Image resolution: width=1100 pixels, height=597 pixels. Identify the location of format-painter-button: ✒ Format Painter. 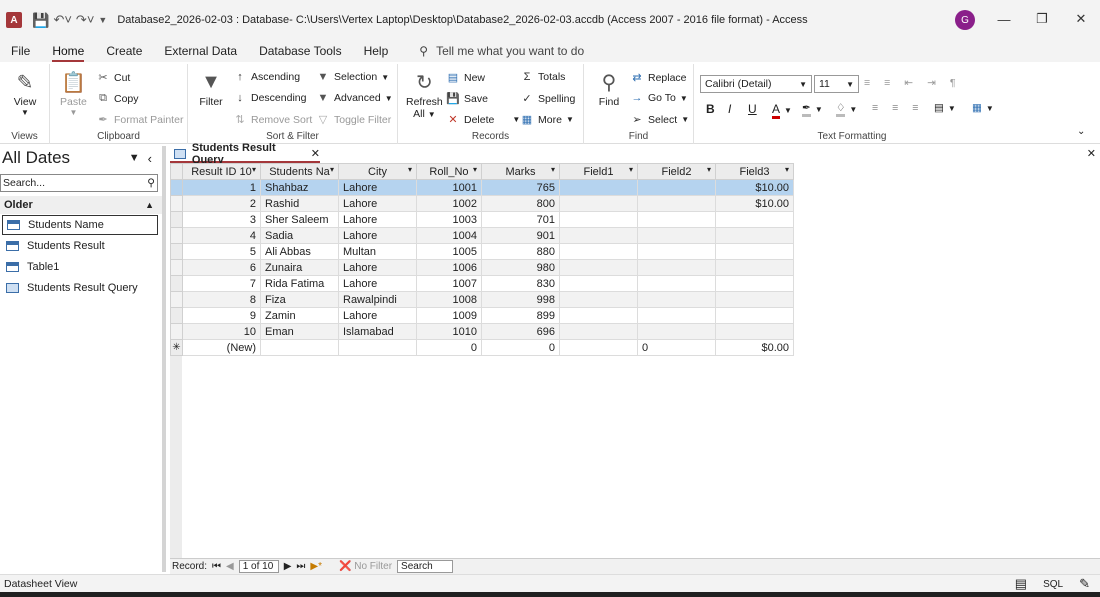
(139, 120).